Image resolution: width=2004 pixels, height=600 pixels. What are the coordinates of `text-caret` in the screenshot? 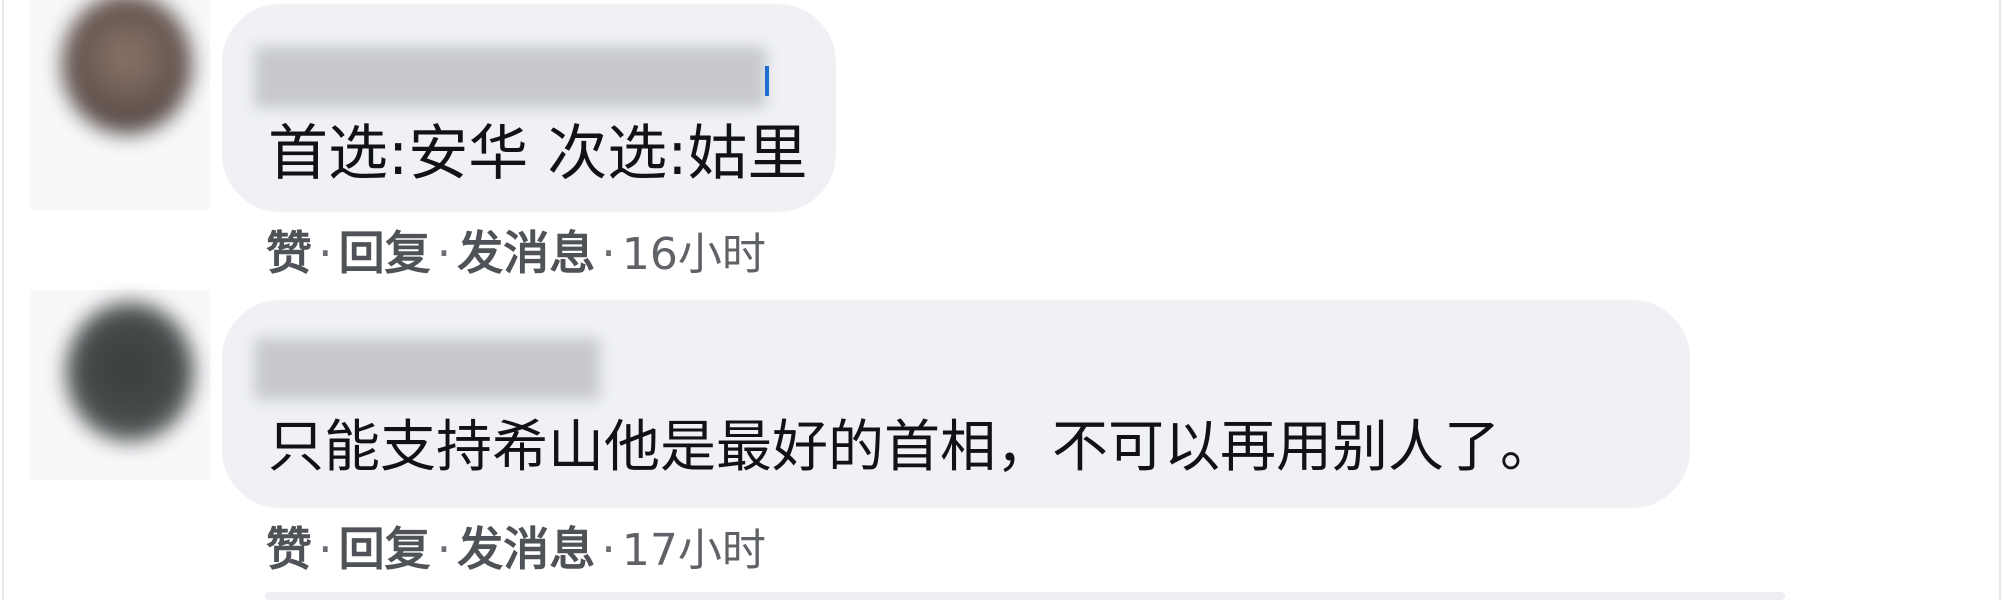 It's located at (767, 81).